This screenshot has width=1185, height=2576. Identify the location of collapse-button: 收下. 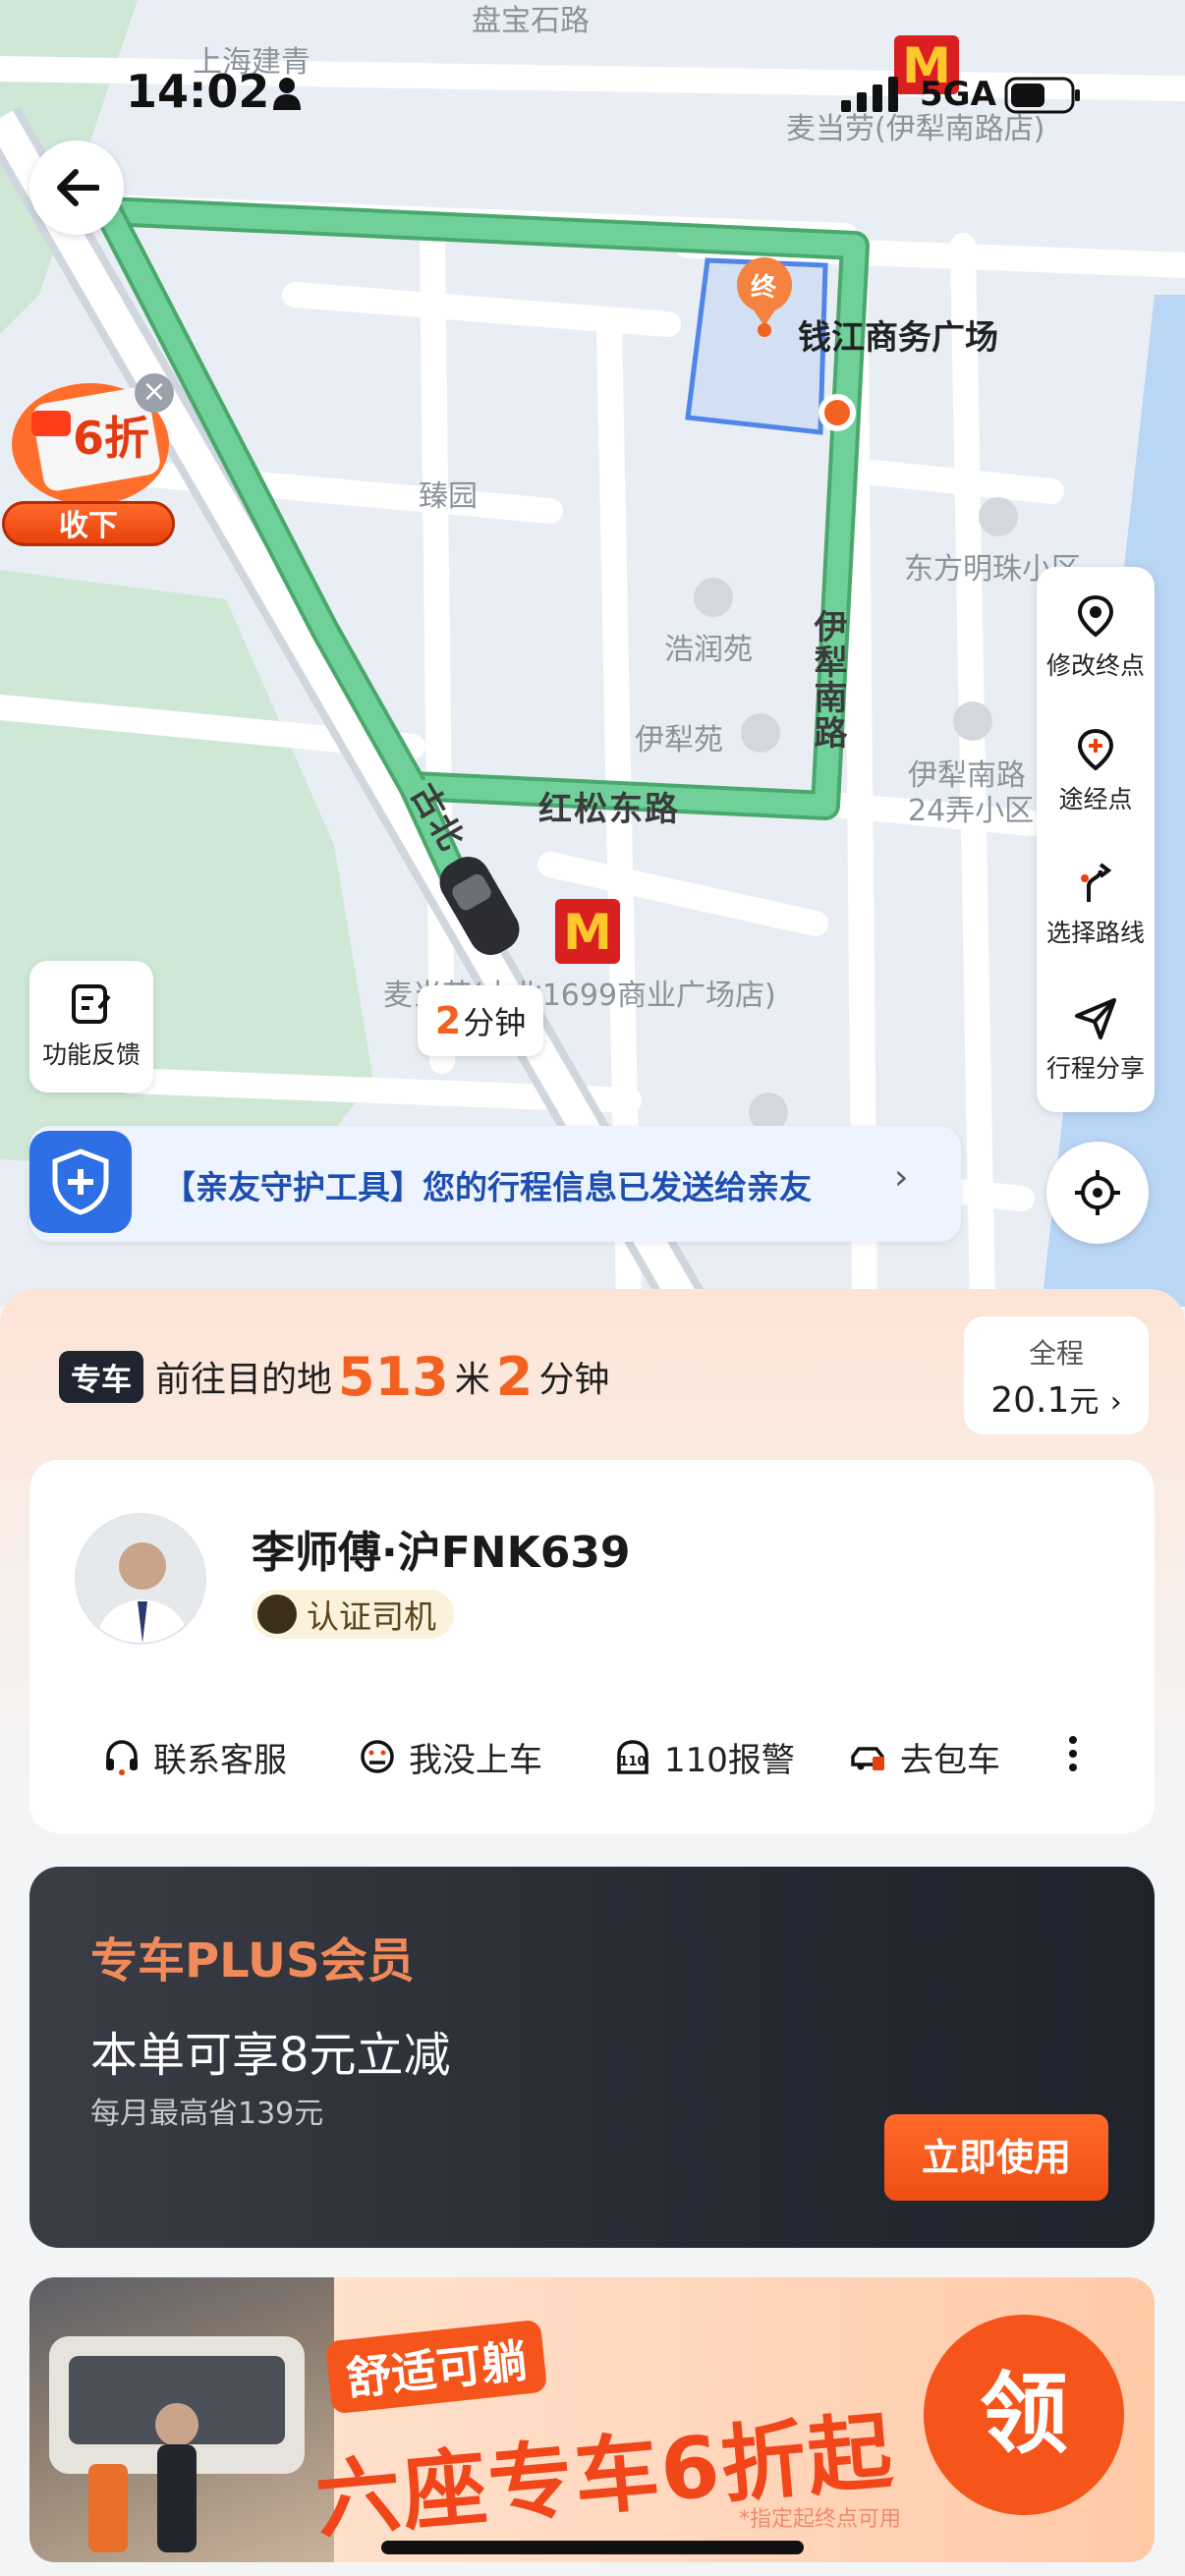
(89, 523).